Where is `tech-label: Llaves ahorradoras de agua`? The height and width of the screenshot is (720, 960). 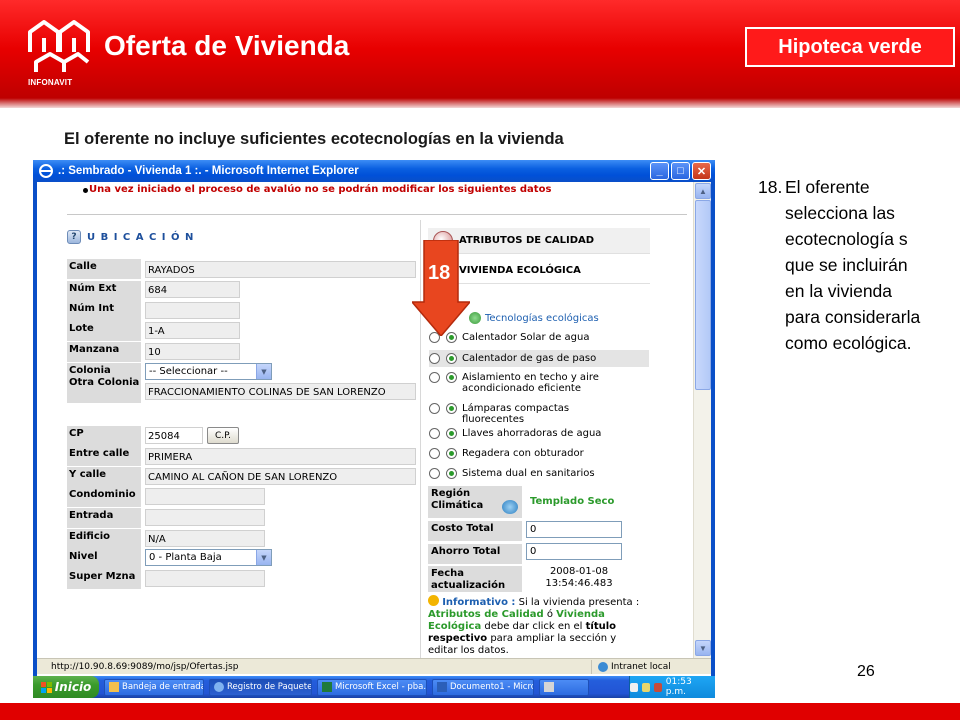
tech-label: Llaves ahorradoras de agua is located at coordinates (532, 433).